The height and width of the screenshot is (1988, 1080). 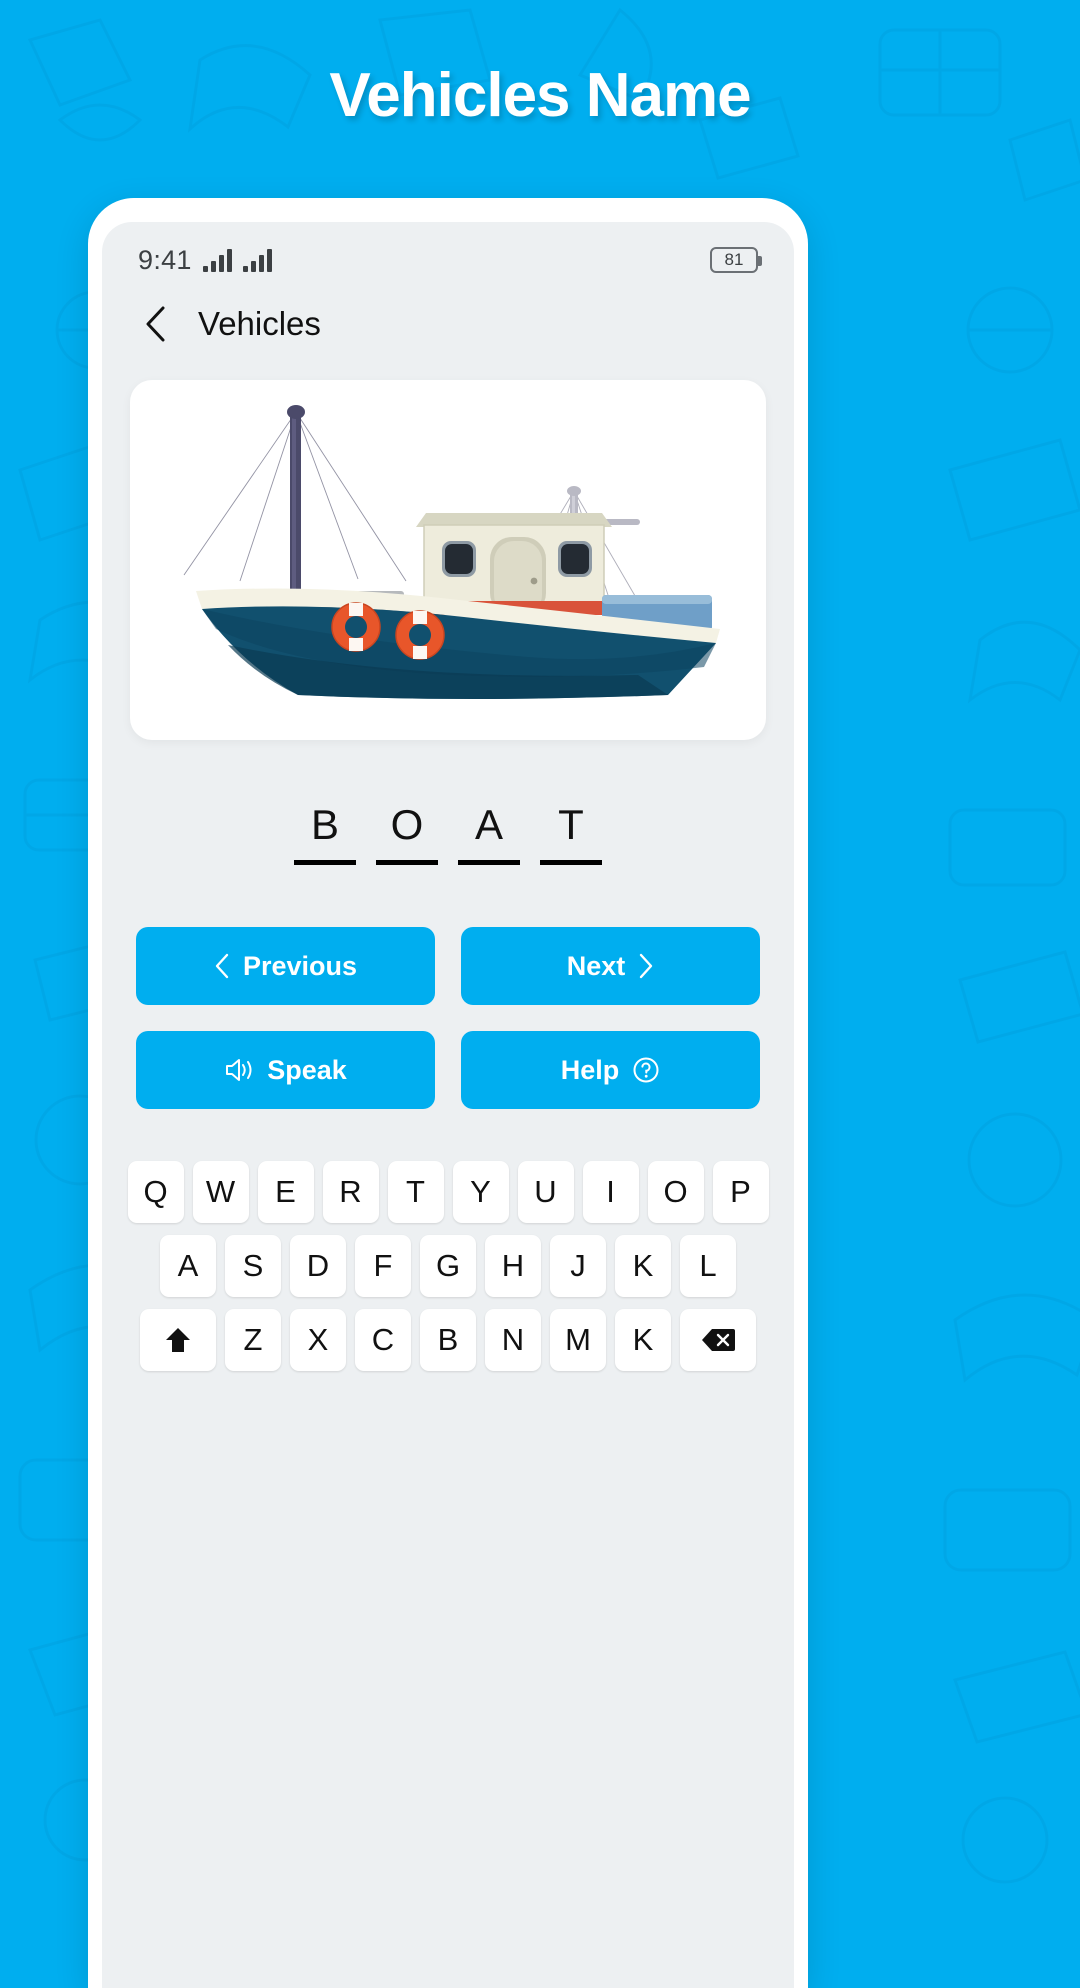 I want to click on letter-char: T, so click(x=571, y=824).